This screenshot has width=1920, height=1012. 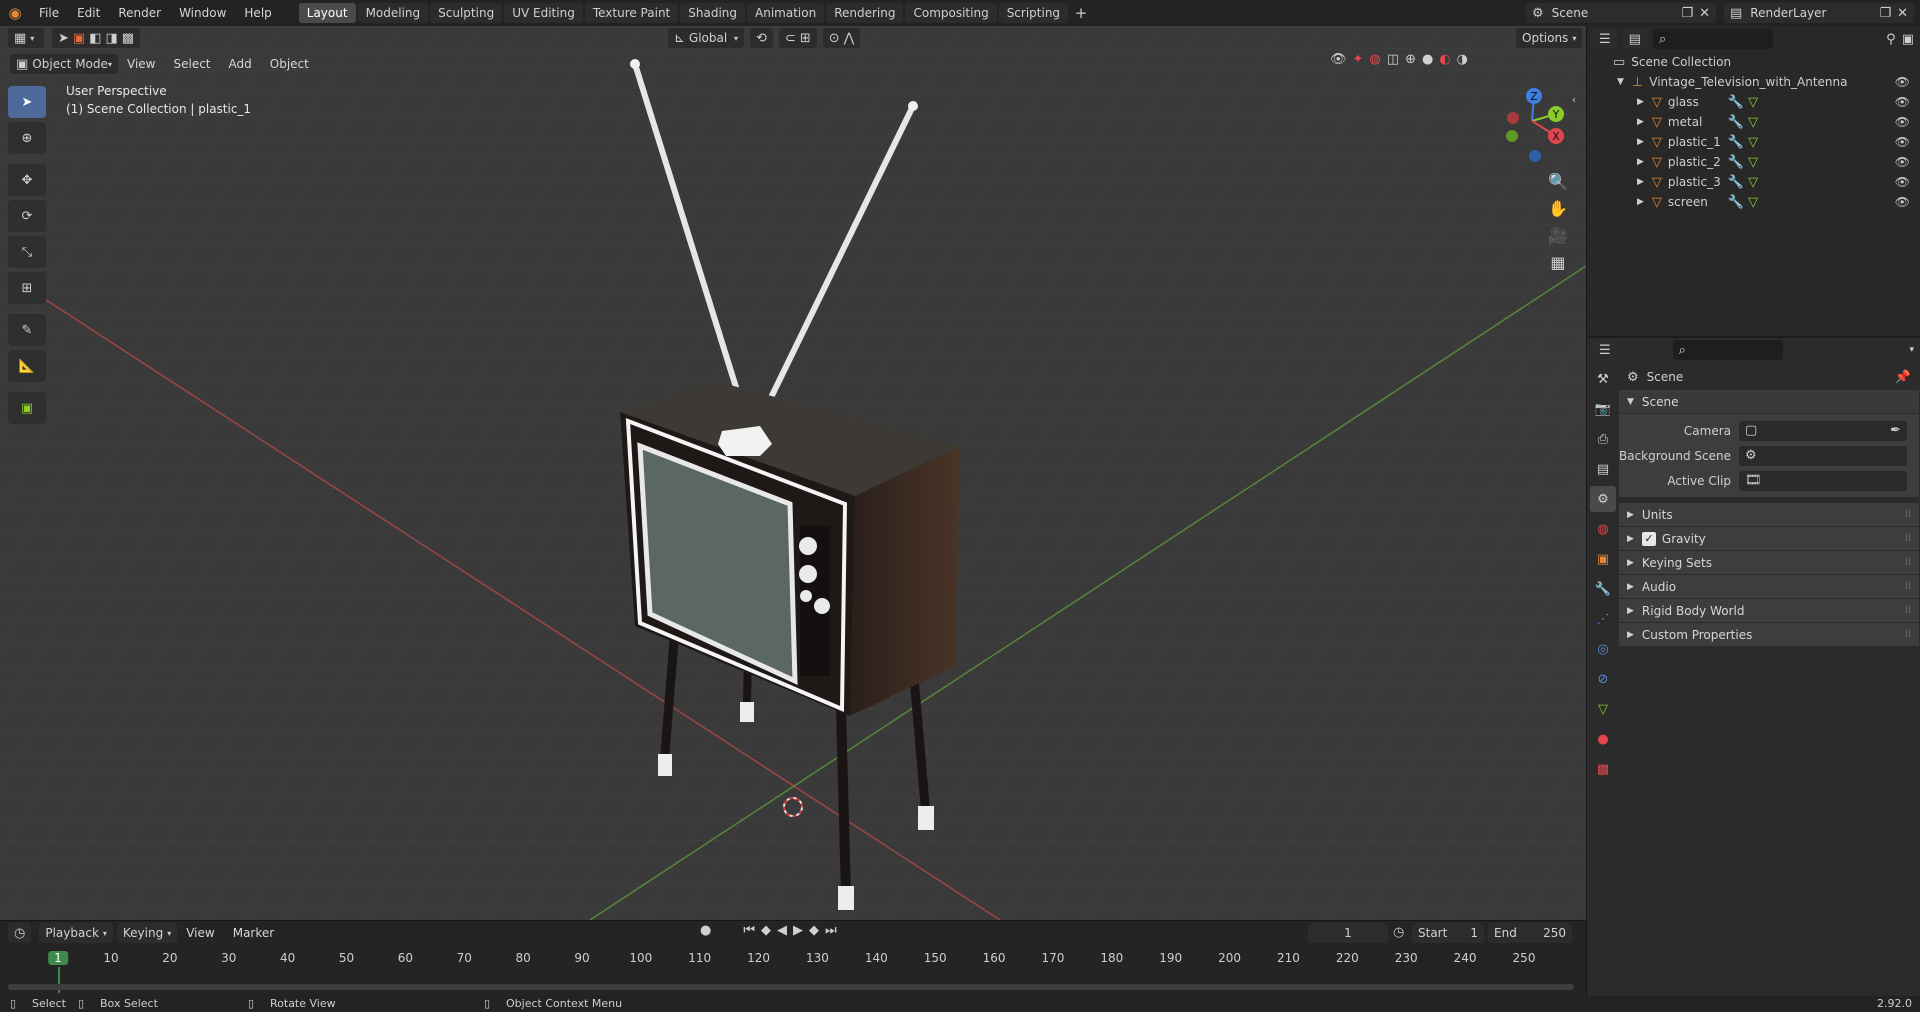 I want to click on view-layer-selector: ▤ RenderLayer ❐ ✕, so click(x=1819, y=13).